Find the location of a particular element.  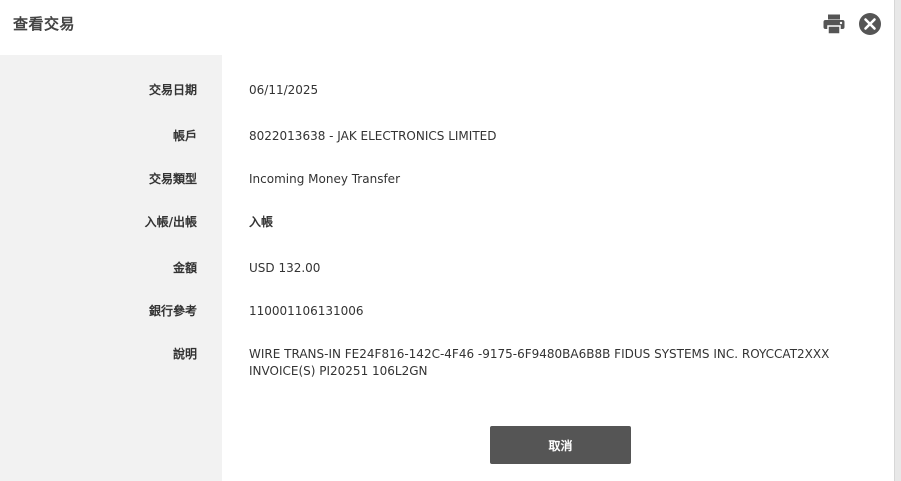

detail-label: 帳戶 is located at coordinates (184, 136).